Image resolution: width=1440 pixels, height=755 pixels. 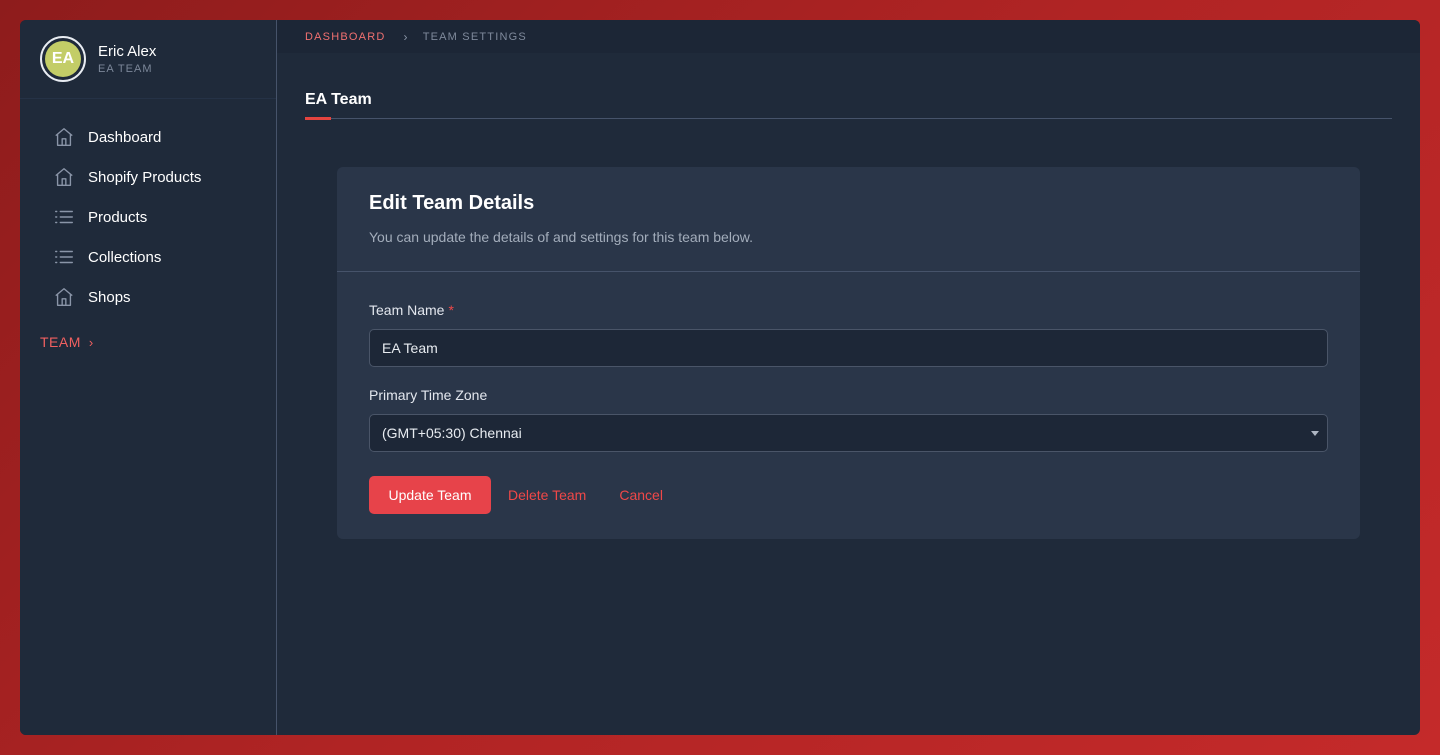 What do you see at coordinates (148, 342) in the screenshot?
I see `sidebar-team-toggle: TEAM ›` at bounding box center [148, 342].